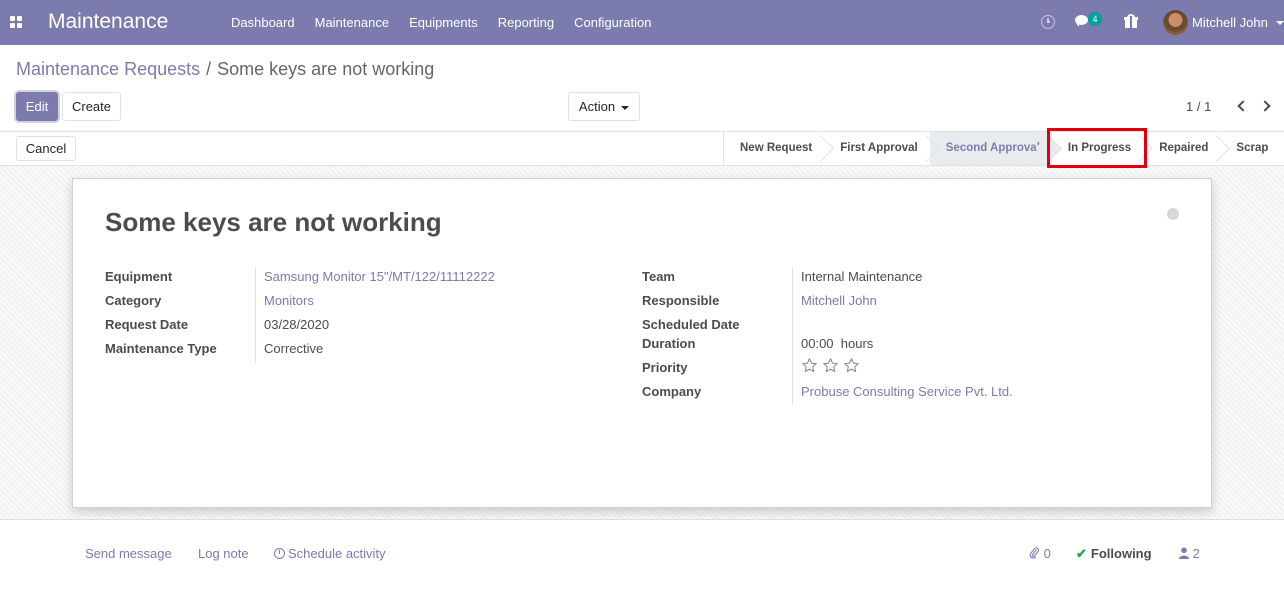 This screenshot has width=1284, height=592. I want to click on stage-second-approval: Second Approval, so click(990, 148).